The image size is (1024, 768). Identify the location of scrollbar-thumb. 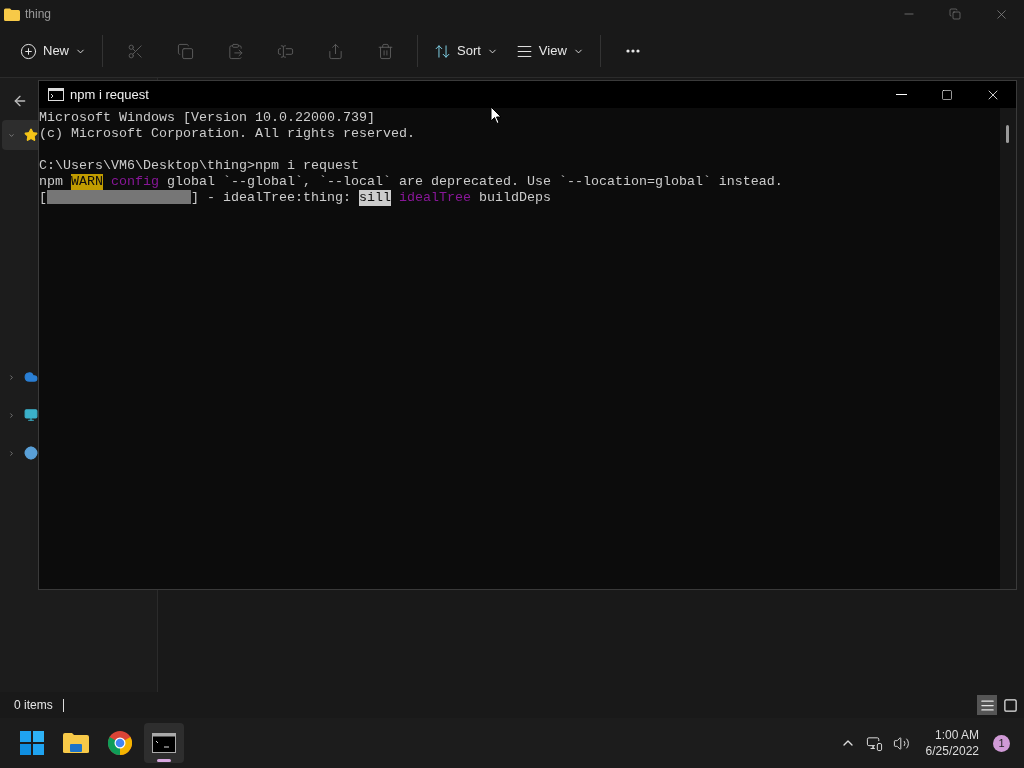
(1007, 134).